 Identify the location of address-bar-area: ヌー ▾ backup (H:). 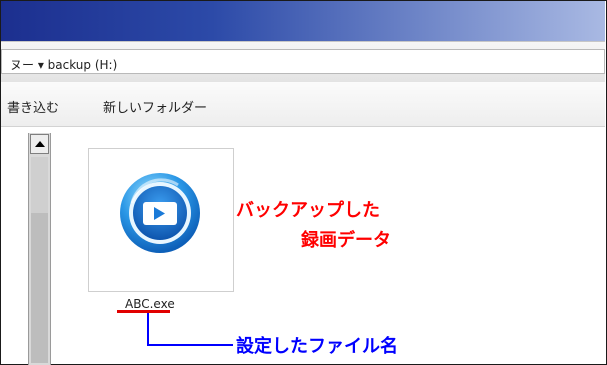
(303, 62).